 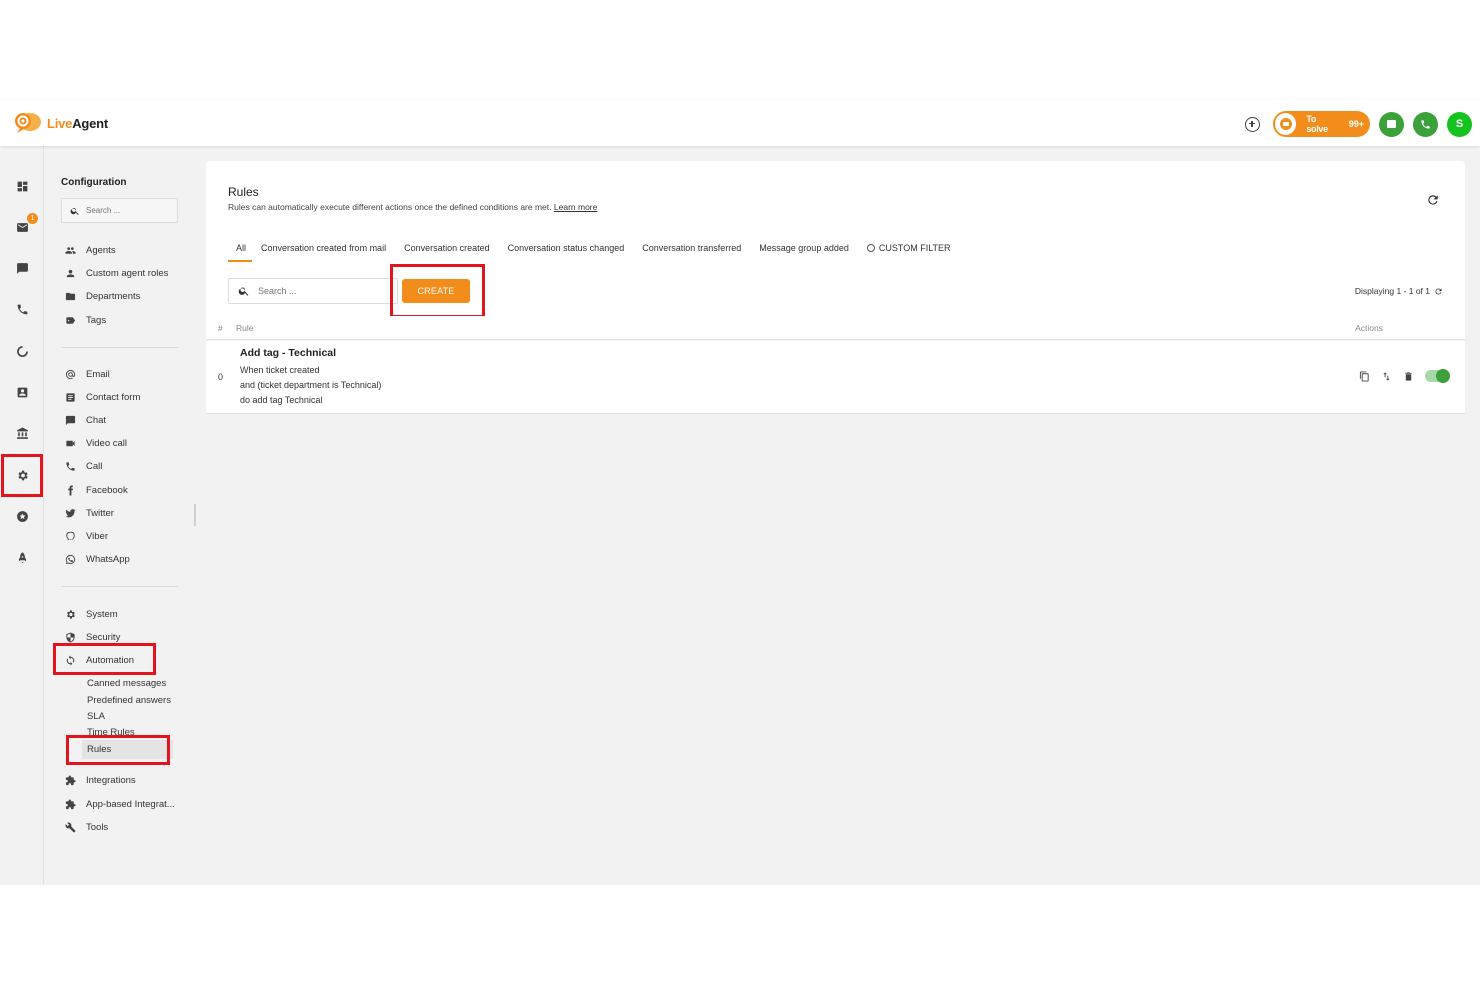 I want to click on copy-icon, so click(x=1364, y=376).